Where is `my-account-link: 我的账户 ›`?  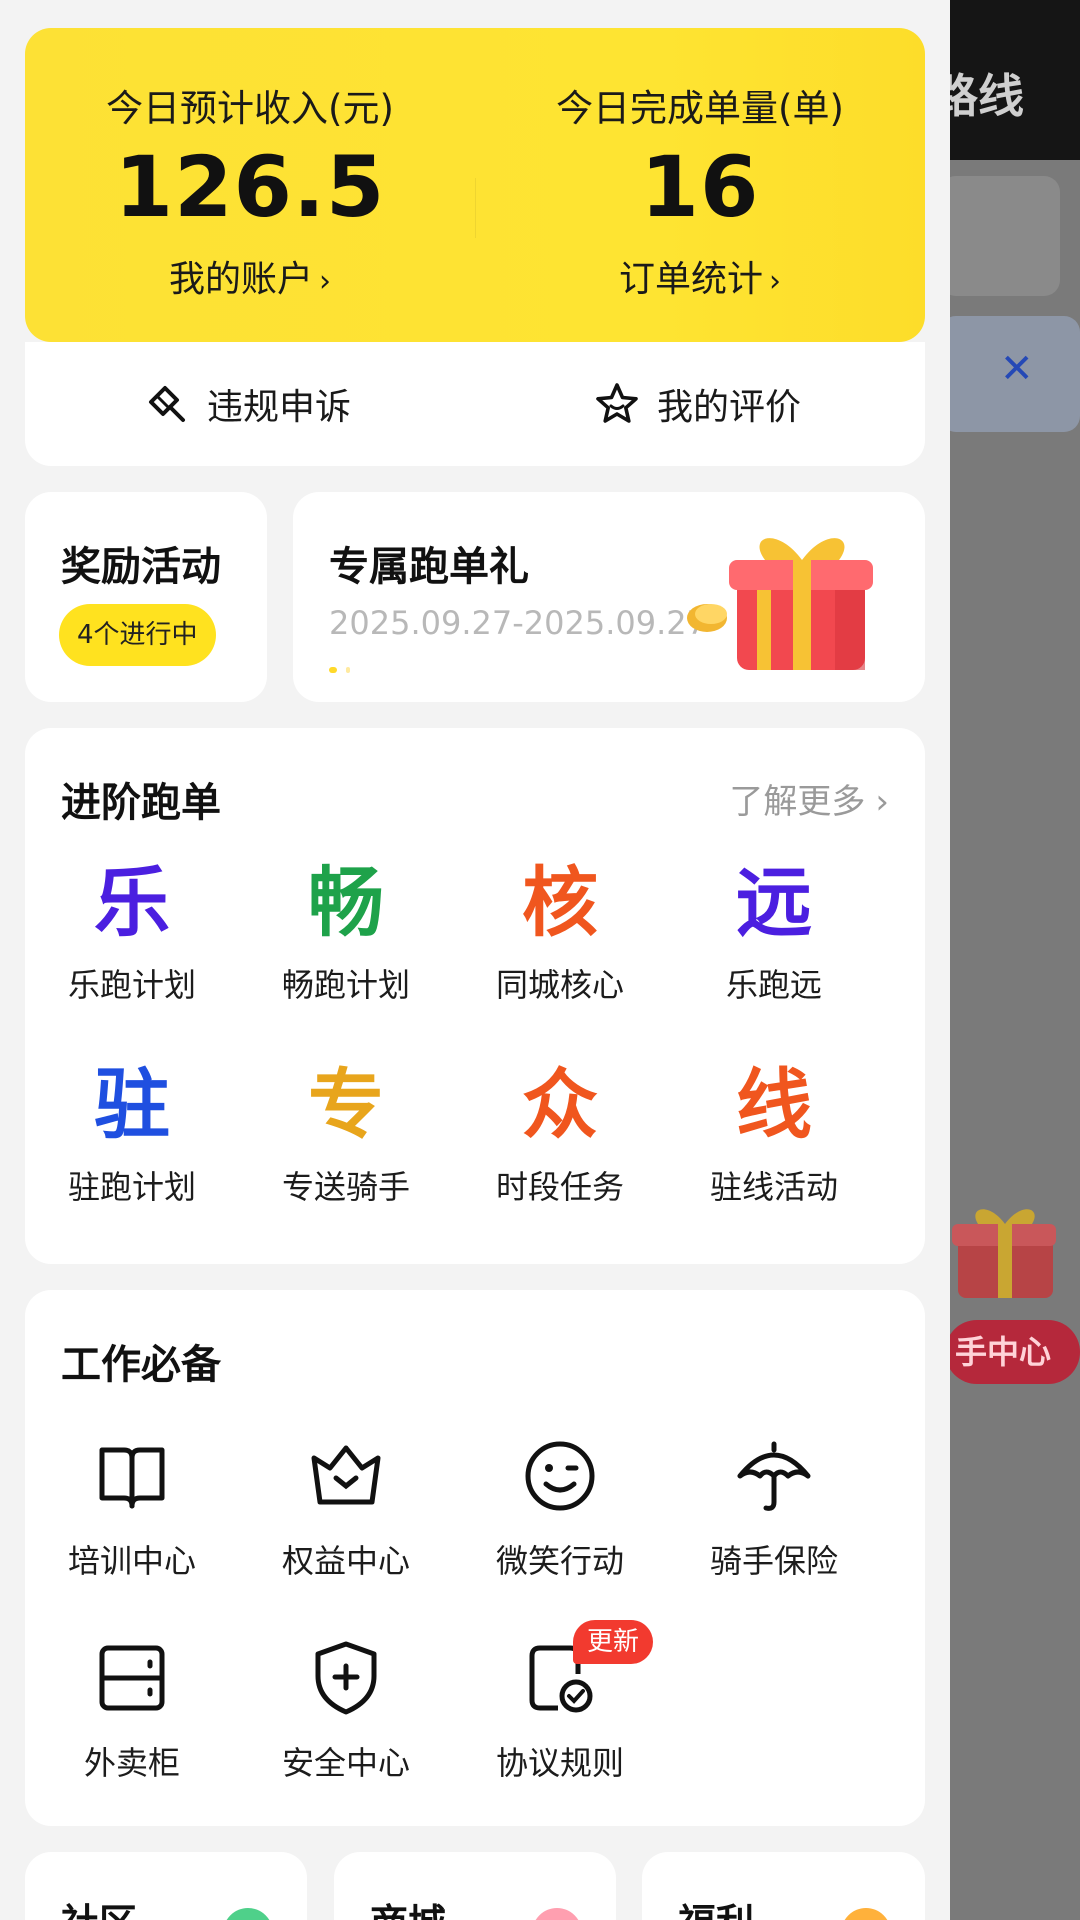 my-account-link: 我的账户 › is located at coordinates (250, 276).